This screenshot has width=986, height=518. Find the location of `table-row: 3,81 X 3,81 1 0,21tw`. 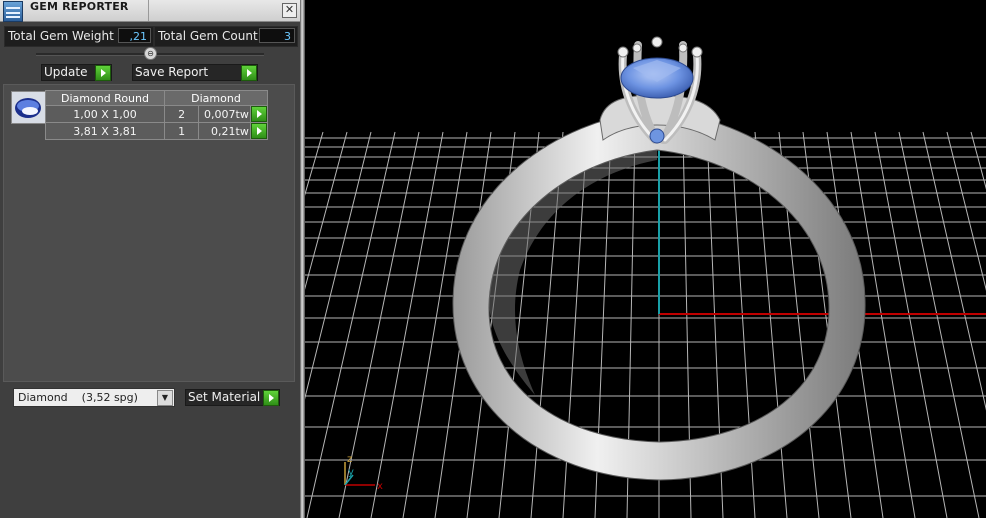

table-row: 3,81 X 3,81 1 0,21tw is located at coordinates (157, 131).